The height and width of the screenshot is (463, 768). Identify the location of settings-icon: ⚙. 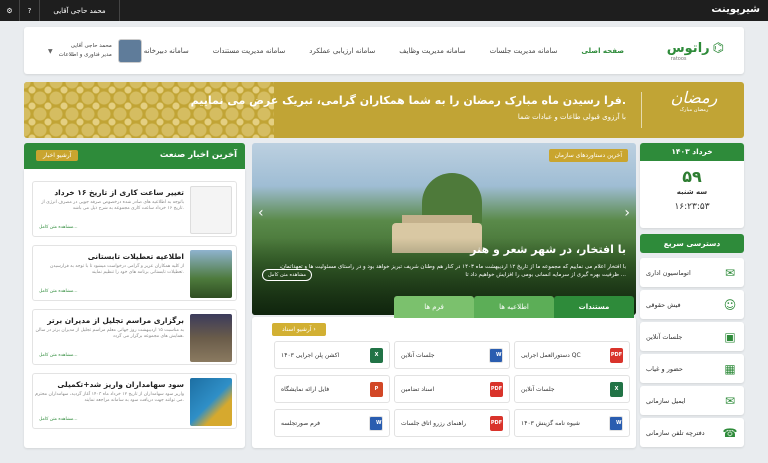
(10, 10).